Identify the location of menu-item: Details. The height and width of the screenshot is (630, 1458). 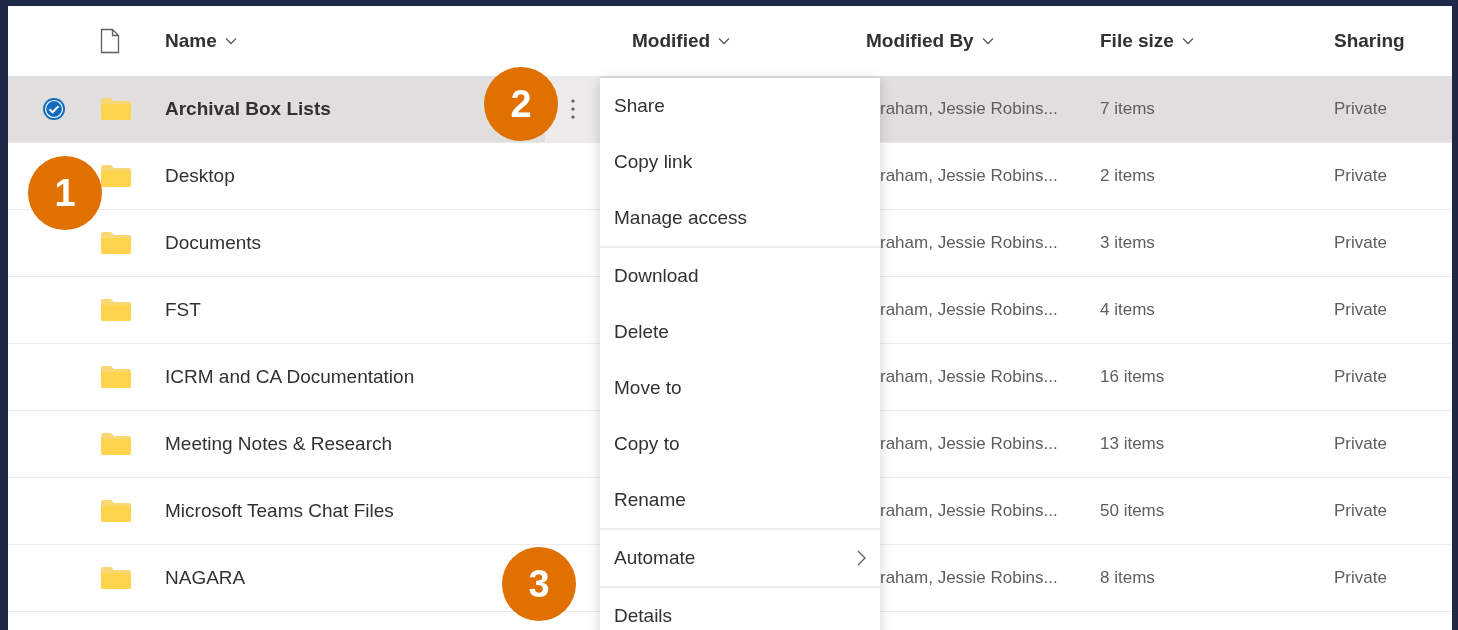
(740, 609).